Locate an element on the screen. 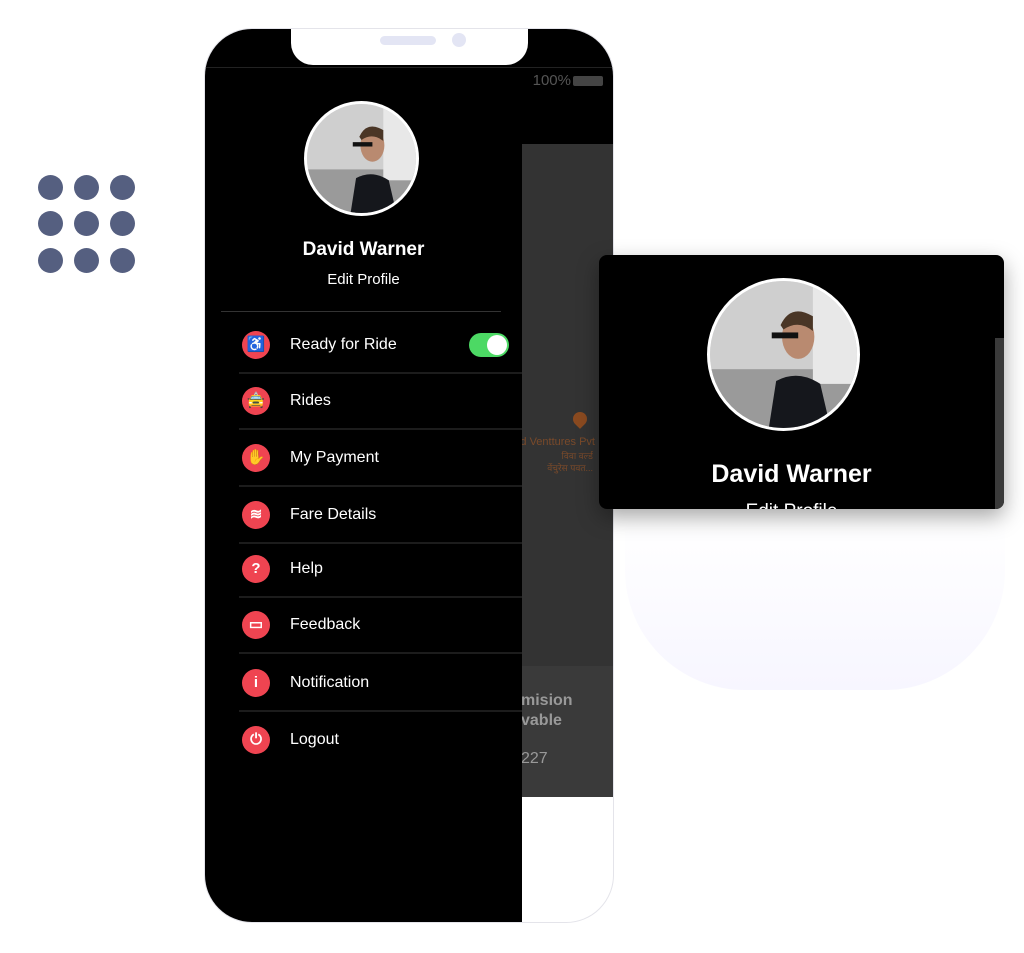  commission-label-line1: mision is located at coordinates (547, 700).